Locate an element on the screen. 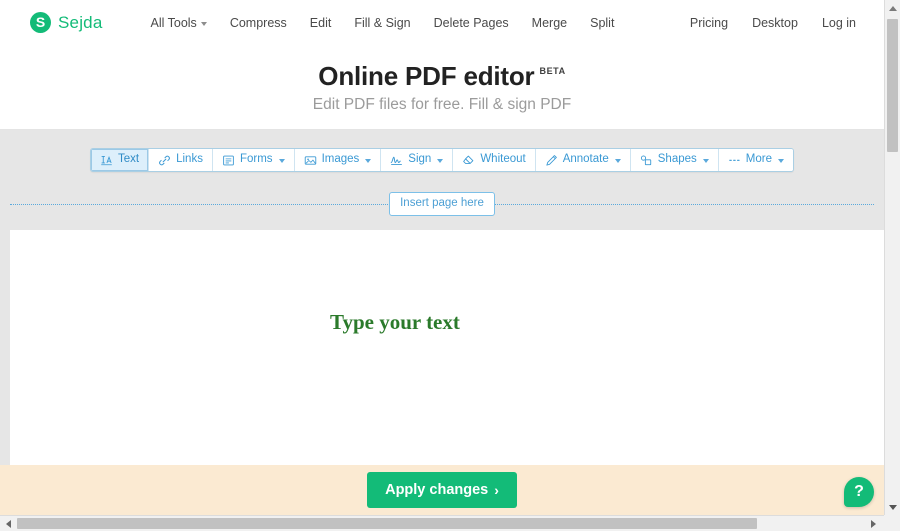 The height and width of the screenshot is (531, 900). triangle-down-icon is located at coordinates (892, 507).